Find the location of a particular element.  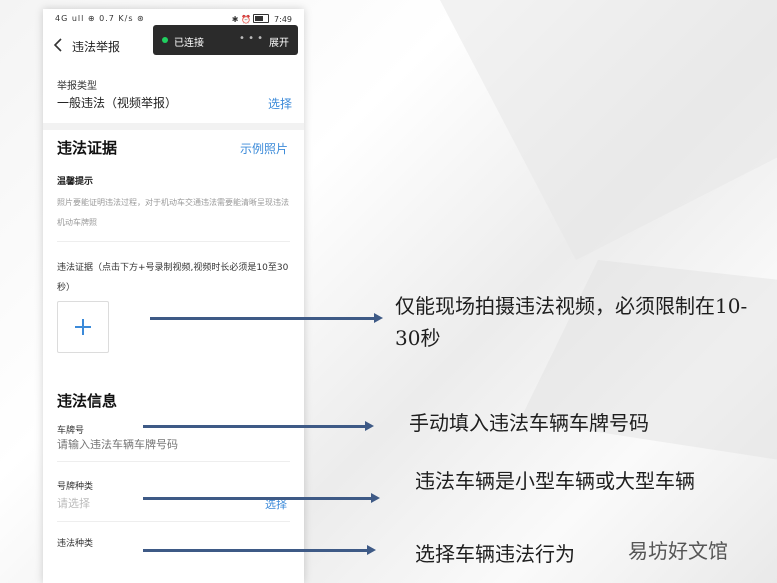

status-left: 4G ull ⊕ 0.7 K/s ⊛ is located at coordinates (100, 18).